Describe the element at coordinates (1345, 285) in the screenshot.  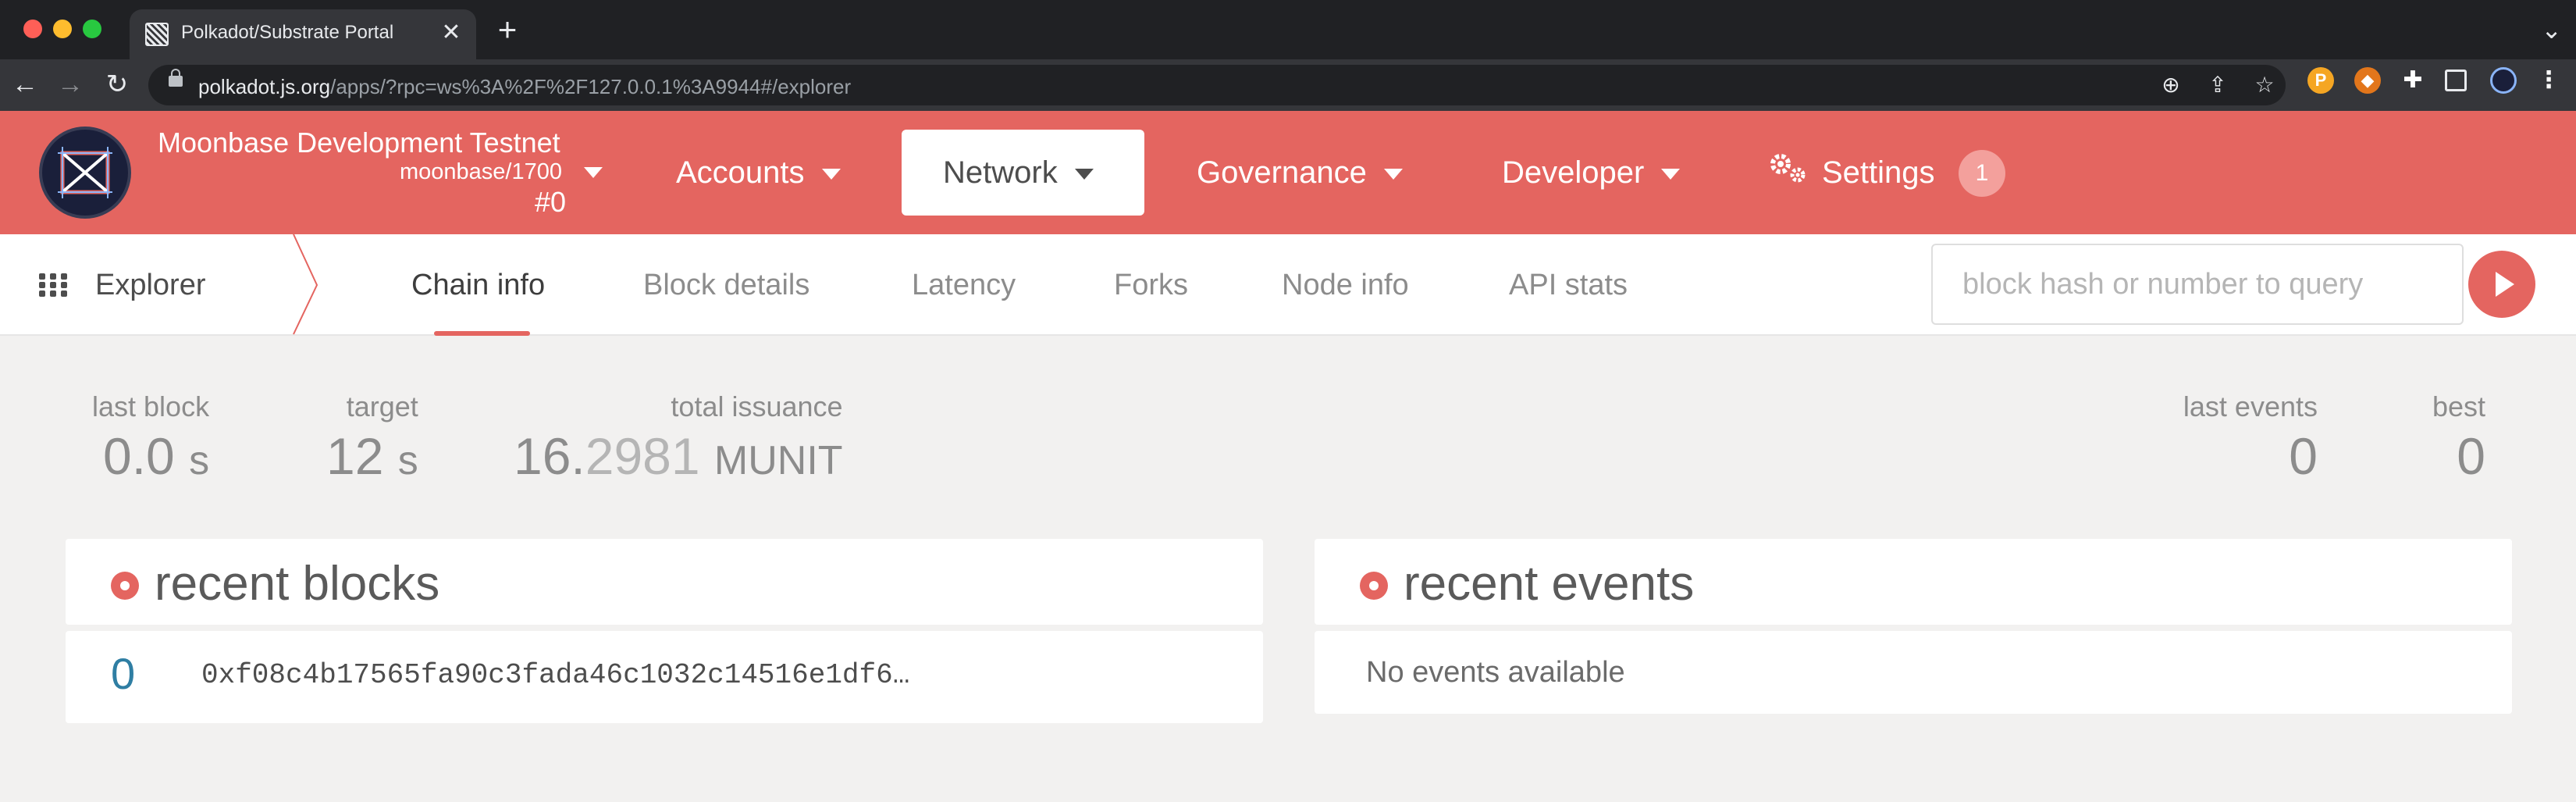
I see `tab-node-info: Node info` at that location.